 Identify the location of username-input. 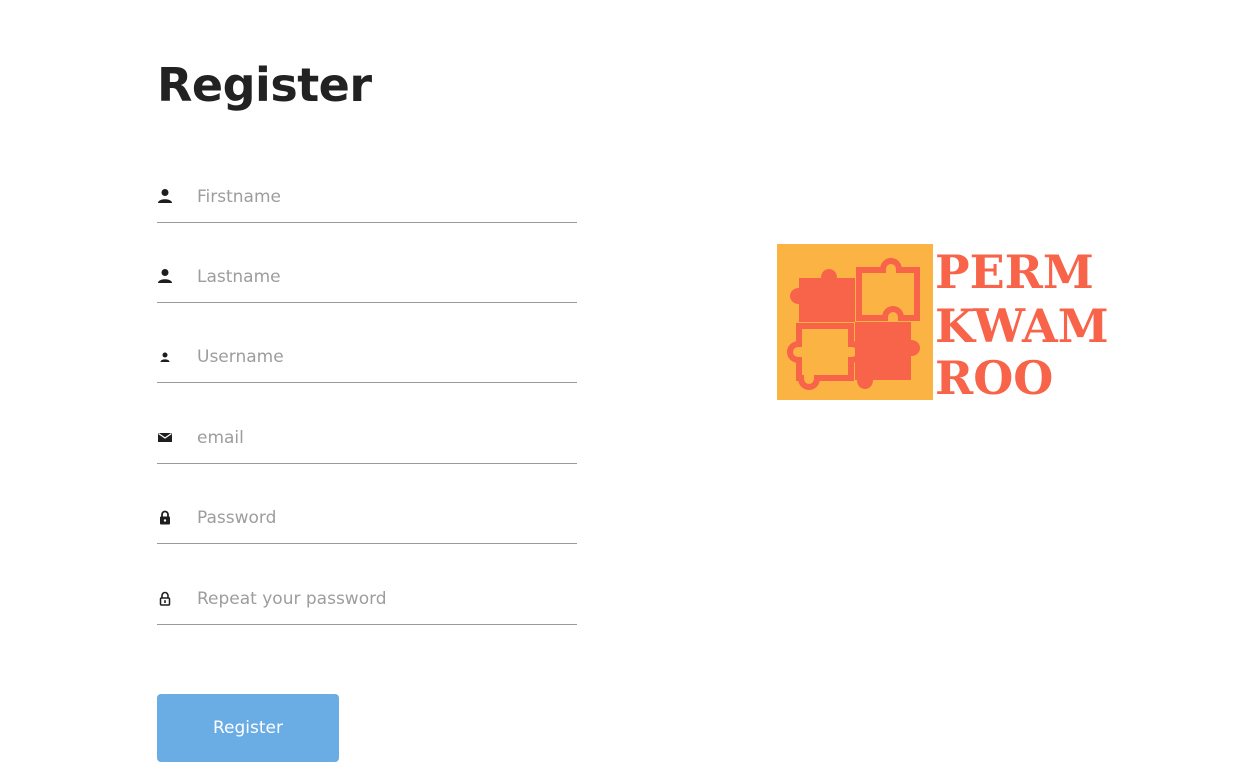
(382, 357).